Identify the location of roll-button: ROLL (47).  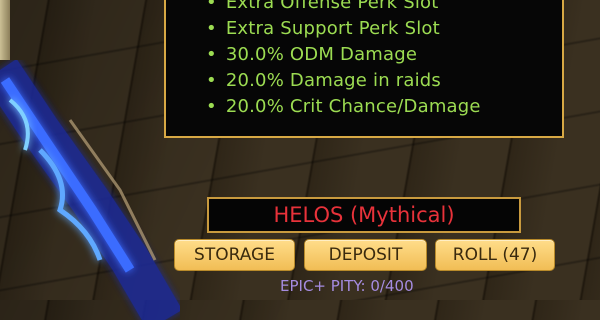
(495, 255).